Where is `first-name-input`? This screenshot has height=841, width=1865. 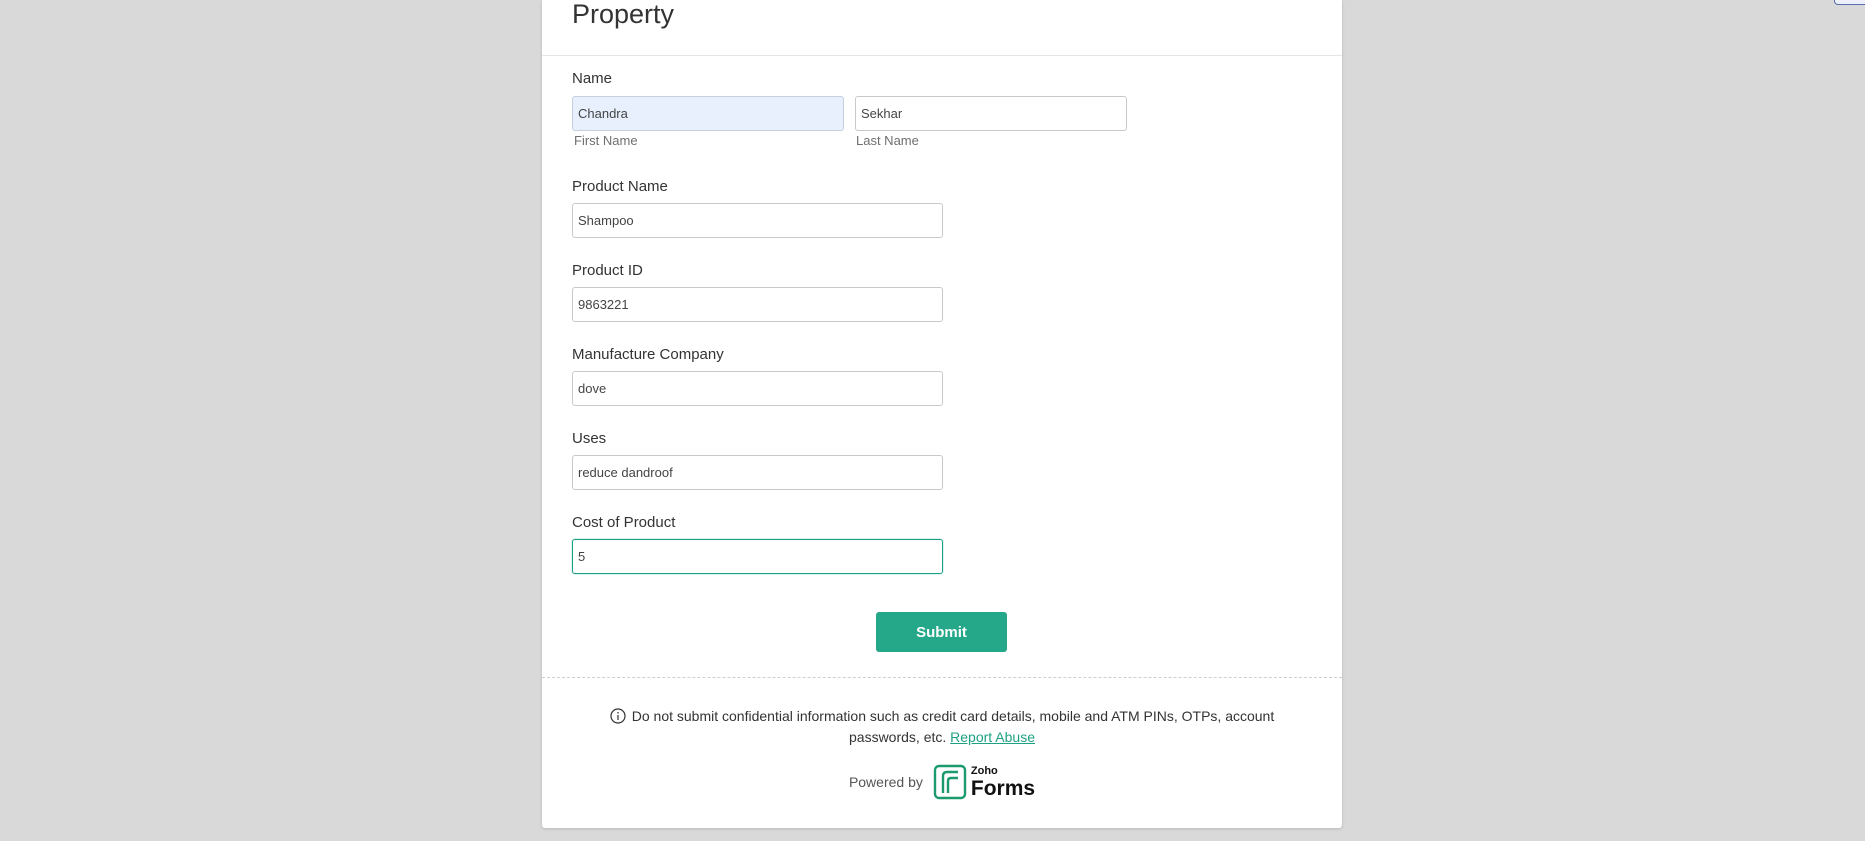 first-name-input is located at coordinates (708, 113).